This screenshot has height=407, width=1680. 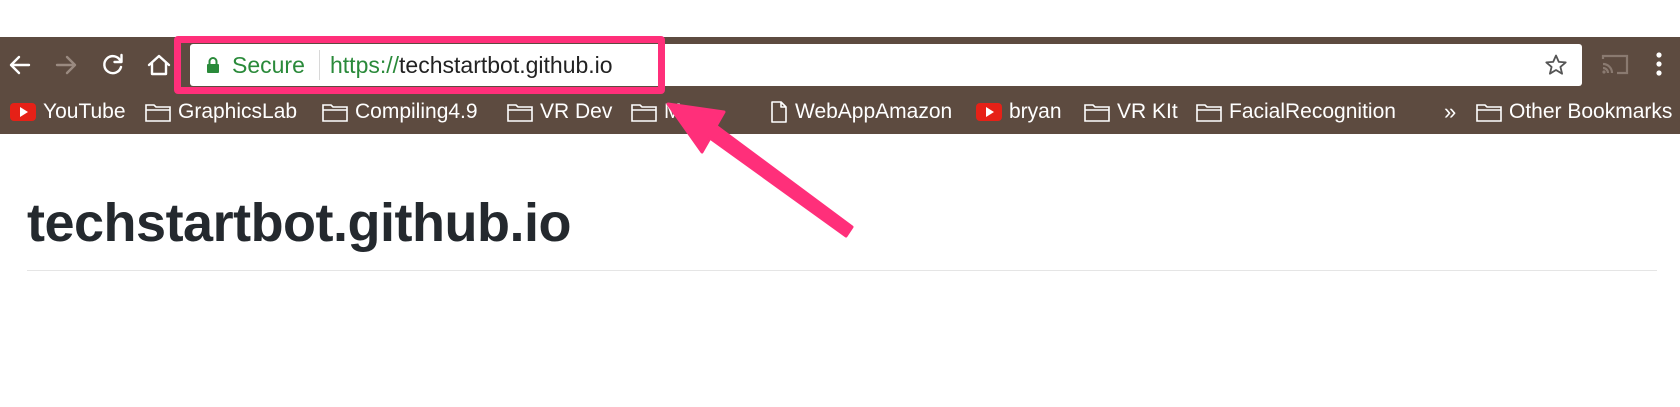 I want to click on bookmark-label: YouTube, so click(x=84, y=111).